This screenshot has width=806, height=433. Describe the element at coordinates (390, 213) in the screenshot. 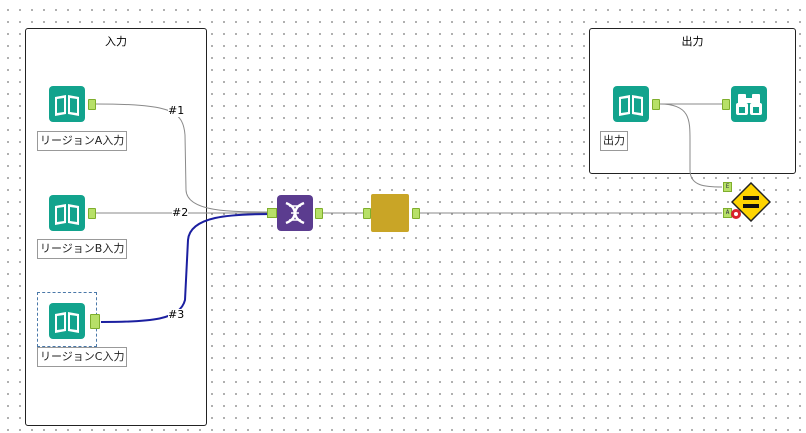

I see `formula-tool` at that location.